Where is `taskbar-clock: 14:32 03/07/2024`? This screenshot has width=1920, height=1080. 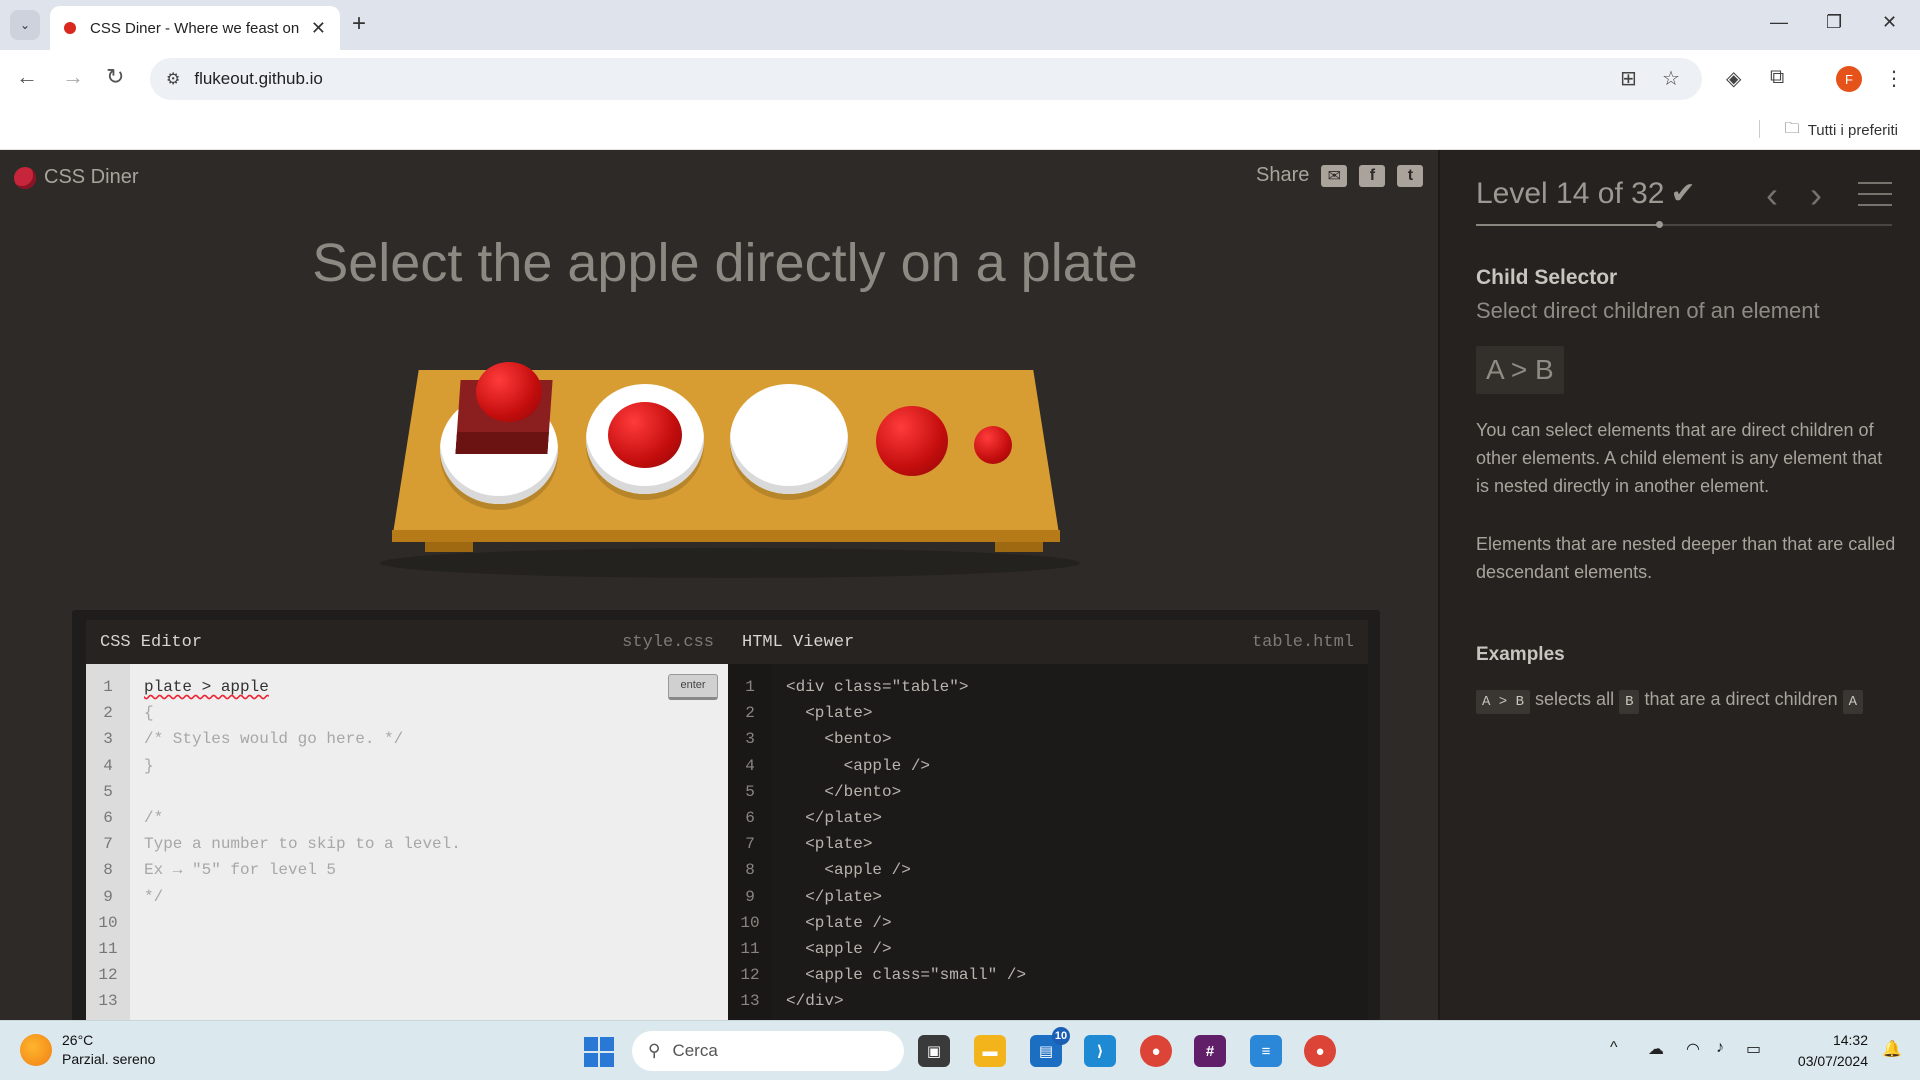 taskbar-clock: 14:32 03/07/2024 is located at coordinates (1828, 1051).